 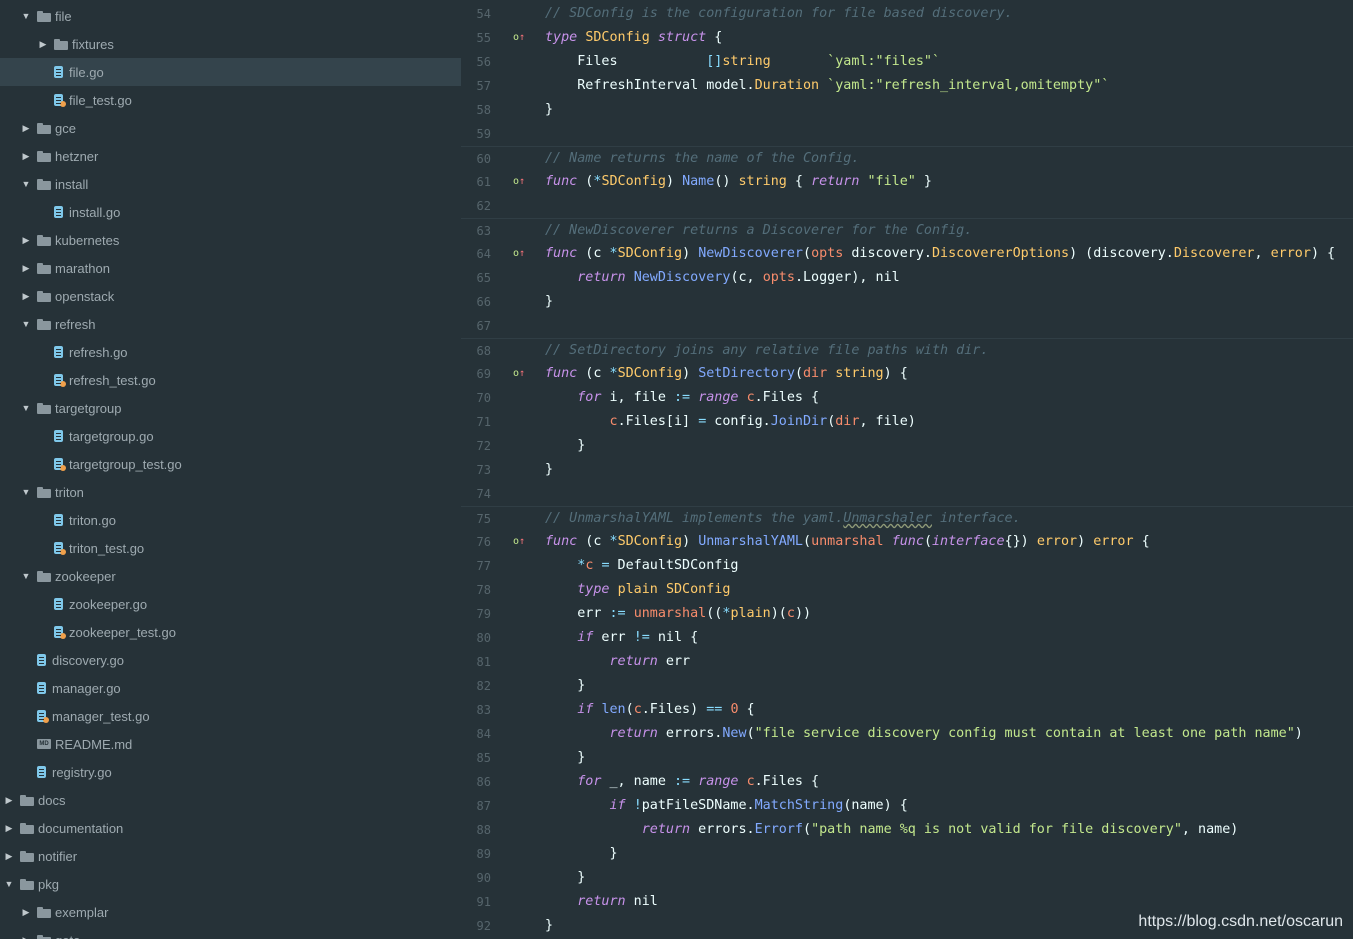 What do you see at coordinates (230, 156) in the screenshot?
I see `tree-folder: ▶ hetzner` at bounding box center [230, 156].